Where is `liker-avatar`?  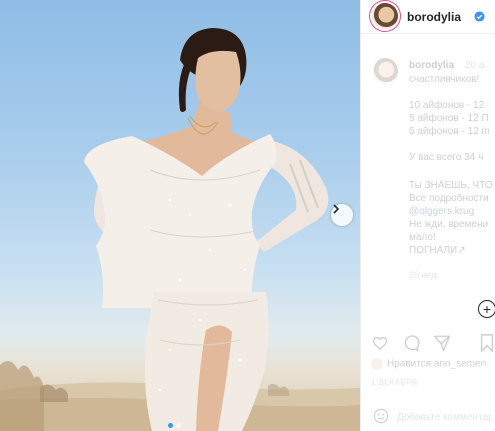 liker-avatar is located at coordinates (377, 364).